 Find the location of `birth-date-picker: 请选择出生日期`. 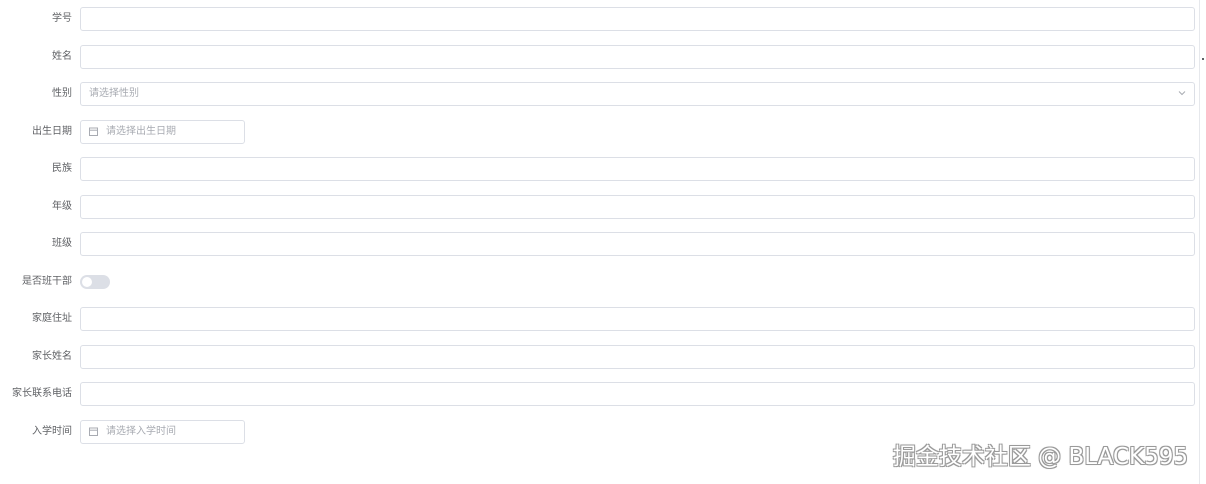

birth-date-picker: 请选择出生日期 is located at coordinates (162, 132).